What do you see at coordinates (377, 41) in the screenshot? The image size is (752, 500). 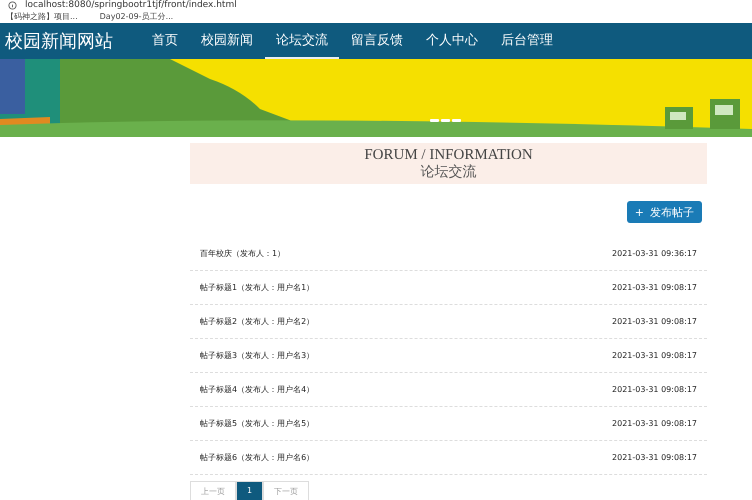 I see `nav-link: 留言反馈` at bounding box center [377, 41].